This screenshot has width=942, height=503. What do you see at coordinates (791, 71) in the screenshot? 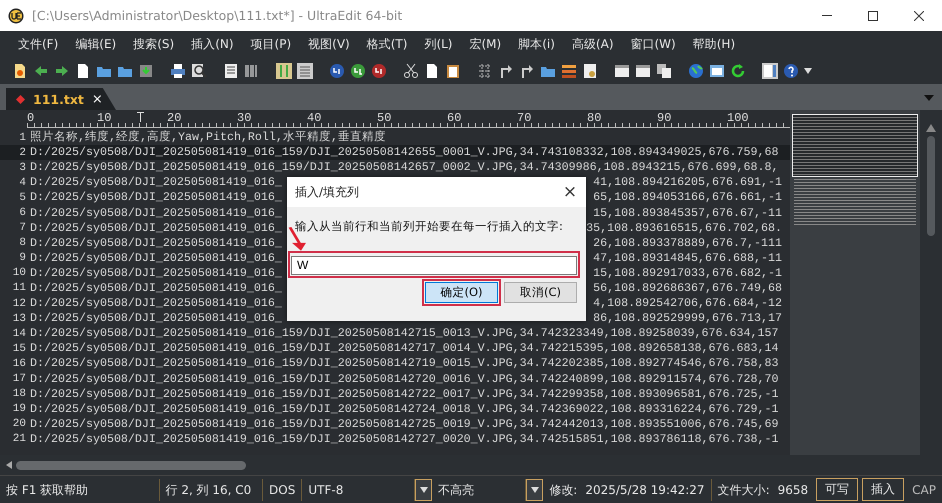
I see `help-icon` at bounding box center [791, 71].